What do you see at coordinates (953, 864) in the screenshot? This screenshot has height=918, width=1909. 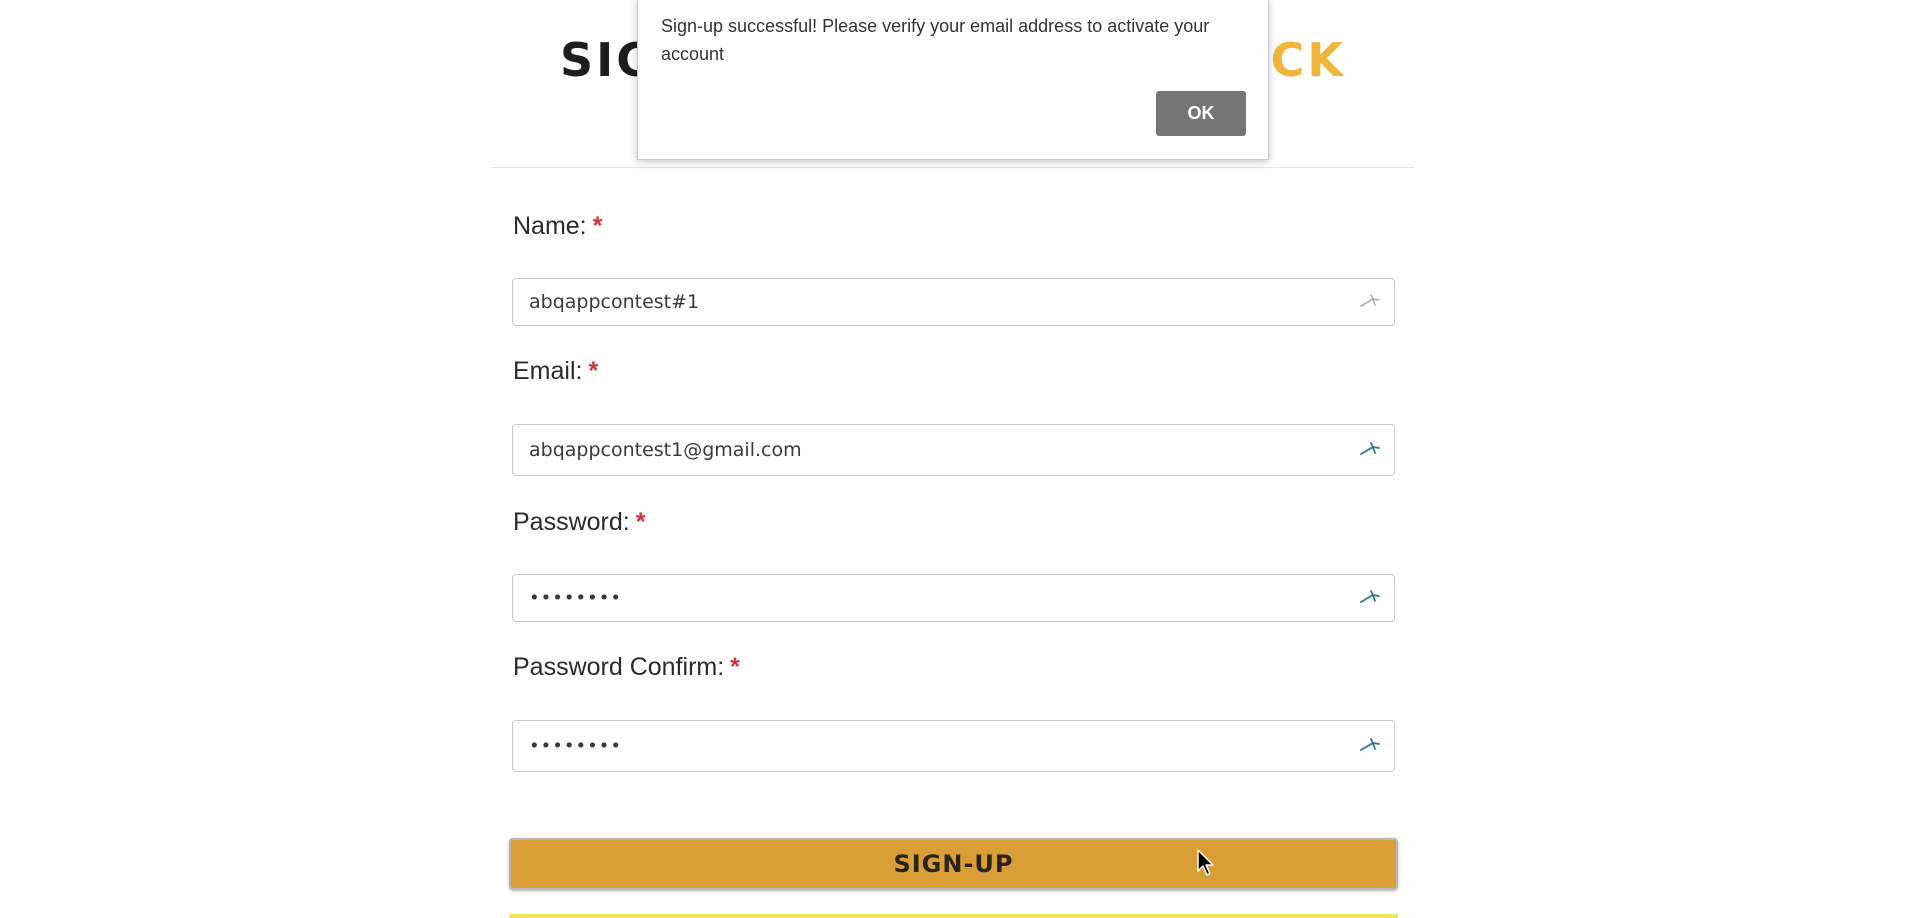 I see `signup-button: SIGN-UP` at bounding box center [953, 864].